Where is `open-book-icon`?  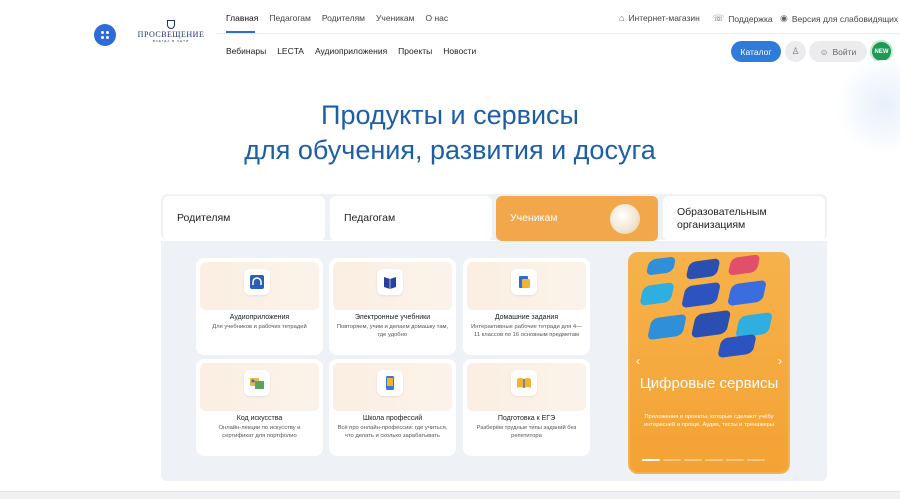 open-book-icon is located at coordinates (524, 383).